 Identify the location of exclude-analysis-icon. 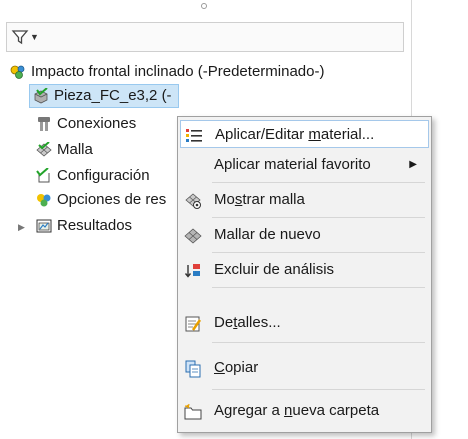
(193, 271).